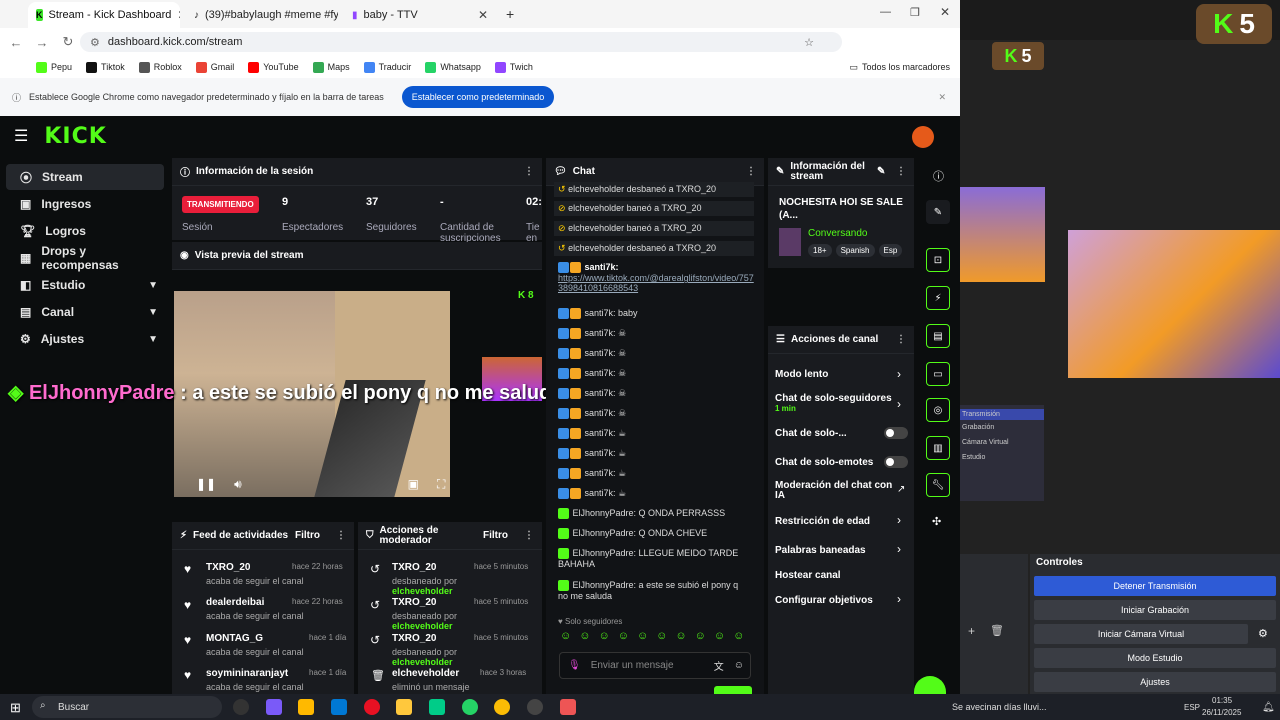 This screenshot has width=1280, height=720. Describe the element at coordinates (801, 374) in the screenshot. I see `slow-mode-action: Modo lento` at that location.